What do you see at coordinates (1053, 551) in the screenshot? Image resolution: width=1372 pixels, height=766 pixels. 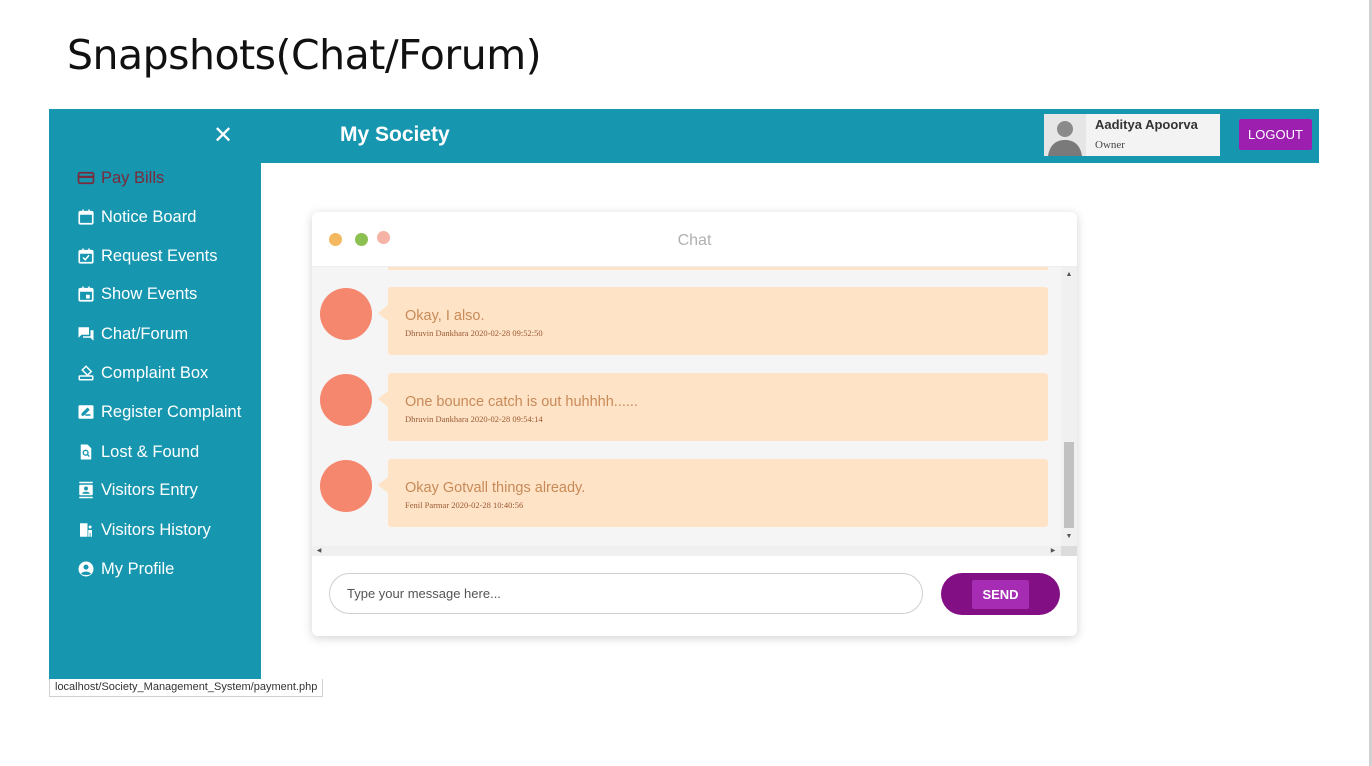 I see `scroll-right-arrow-icon: ▶` at bounding box center [1053, 551].